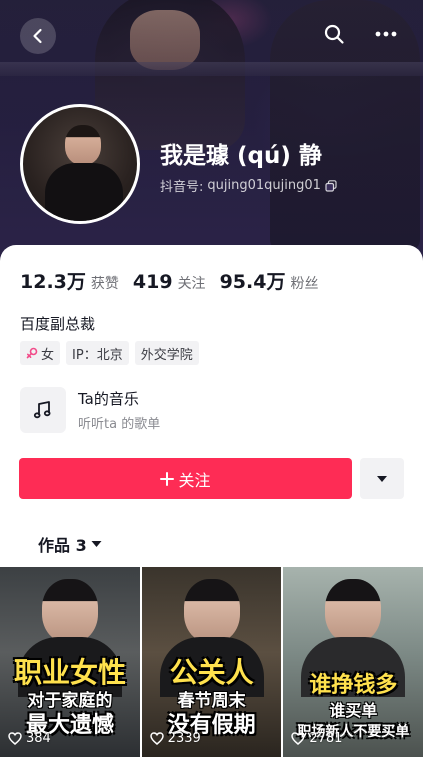  Describe the element at coordinates (194, 480) in the screenshot. I see `follow-label: 关注` at that location.